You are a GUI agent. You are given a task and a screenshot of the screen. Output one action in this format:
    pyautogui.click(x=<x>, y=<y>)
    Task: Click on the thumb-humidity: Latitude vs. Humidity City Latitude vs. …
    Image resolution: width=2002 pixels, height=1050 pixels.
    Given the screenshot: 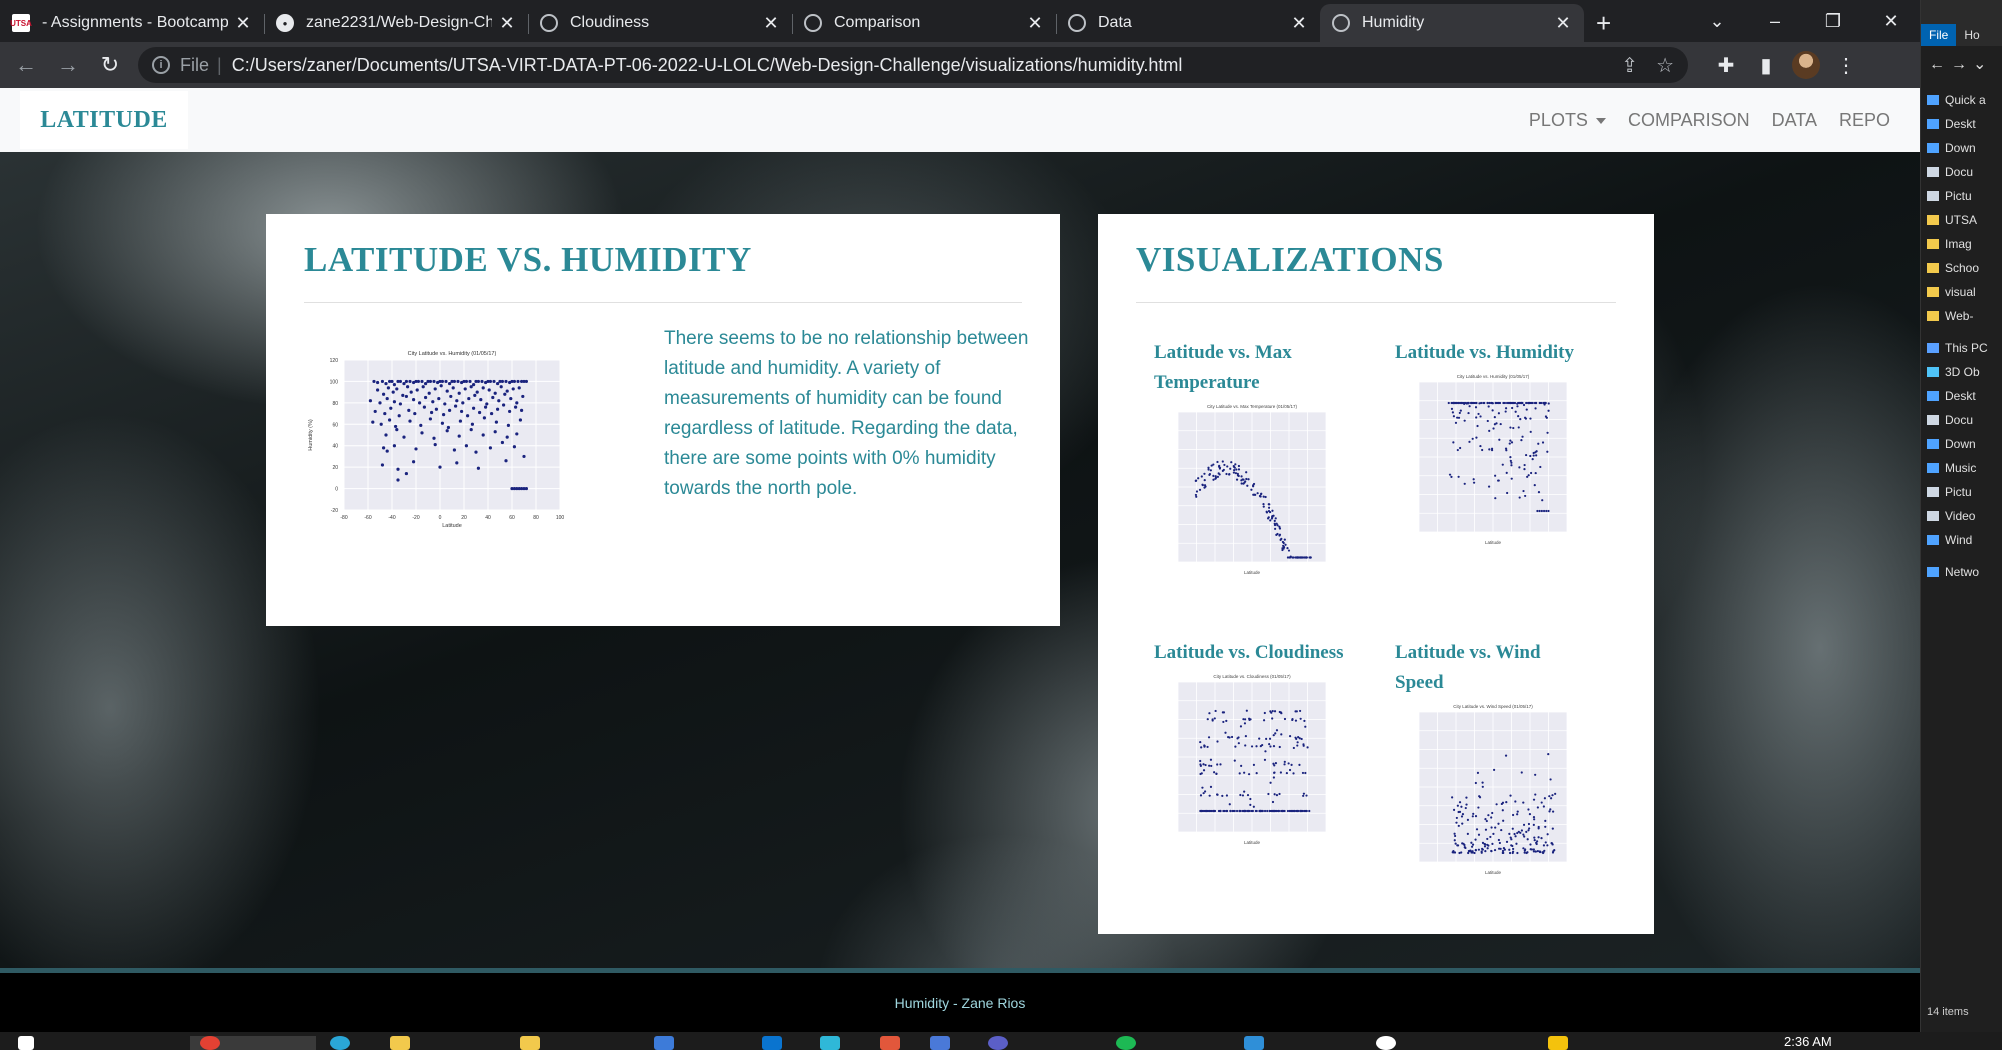 What is the action you would take?
    pyautogui.click(x=1500, y=443)
    